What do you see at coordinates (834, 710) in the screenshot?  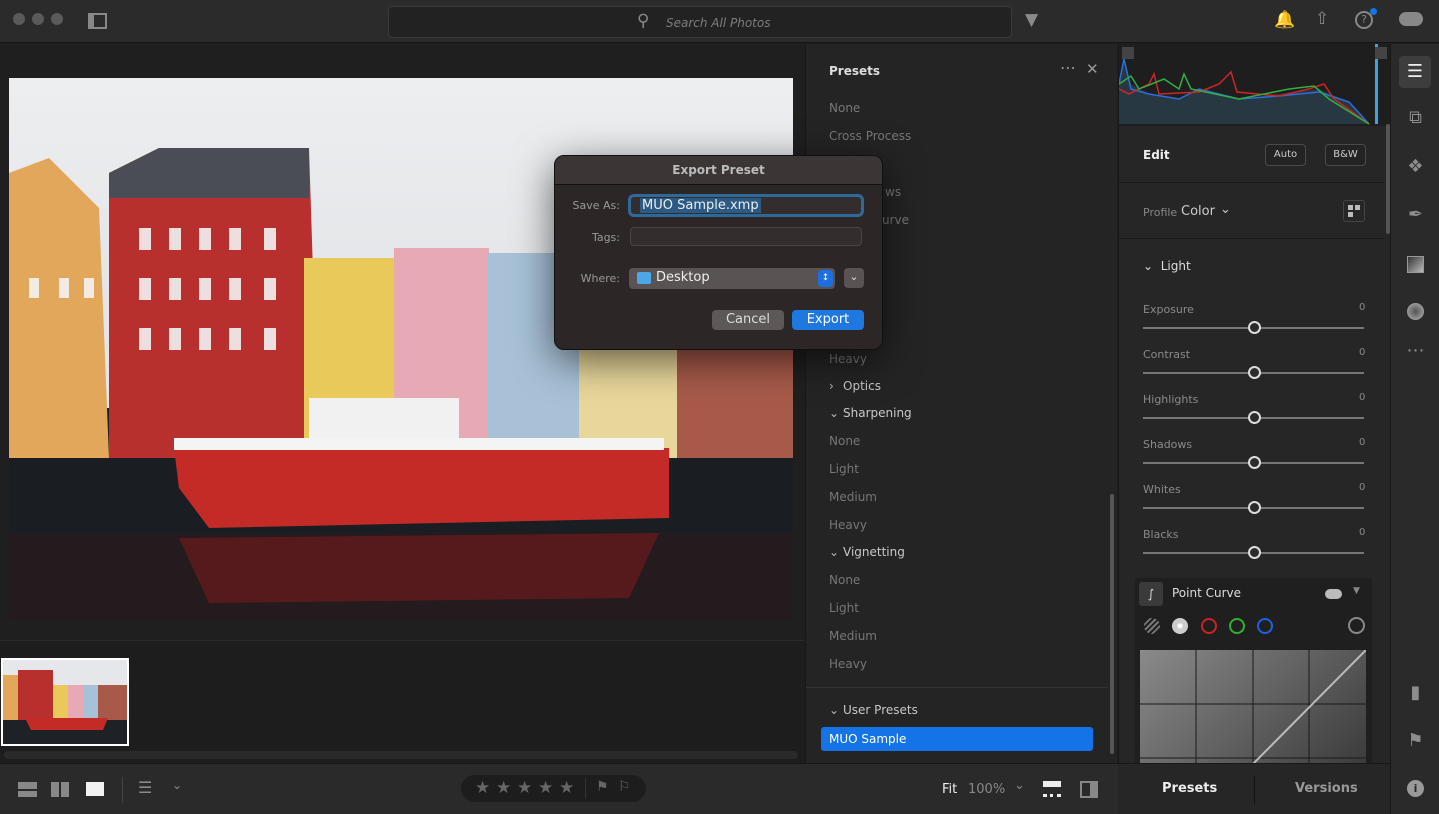 I see `chevron-down-icon: ⌄` at bounding box center [834, 710].